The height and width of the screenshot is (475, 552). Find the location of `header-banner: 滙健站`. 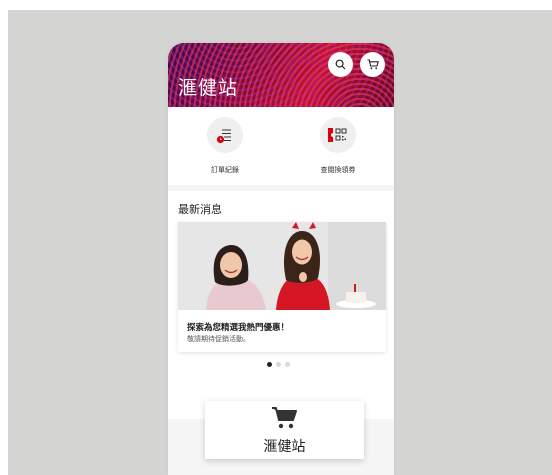

header-banner: 滙健站 is located at coordinates (281, 75).